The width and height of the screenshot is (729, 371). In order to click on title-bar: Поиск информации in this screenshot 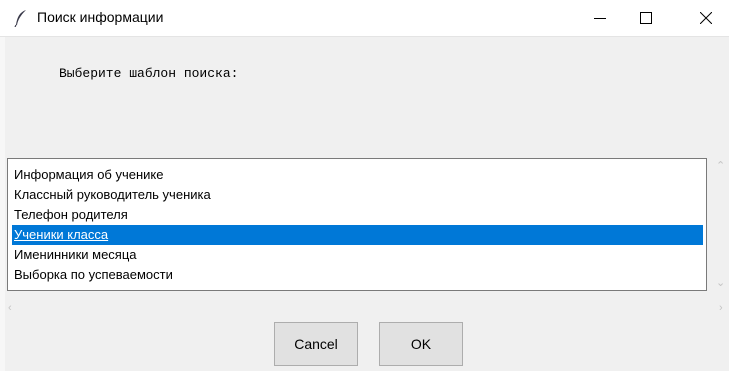, I will do `click(364, 18)`.